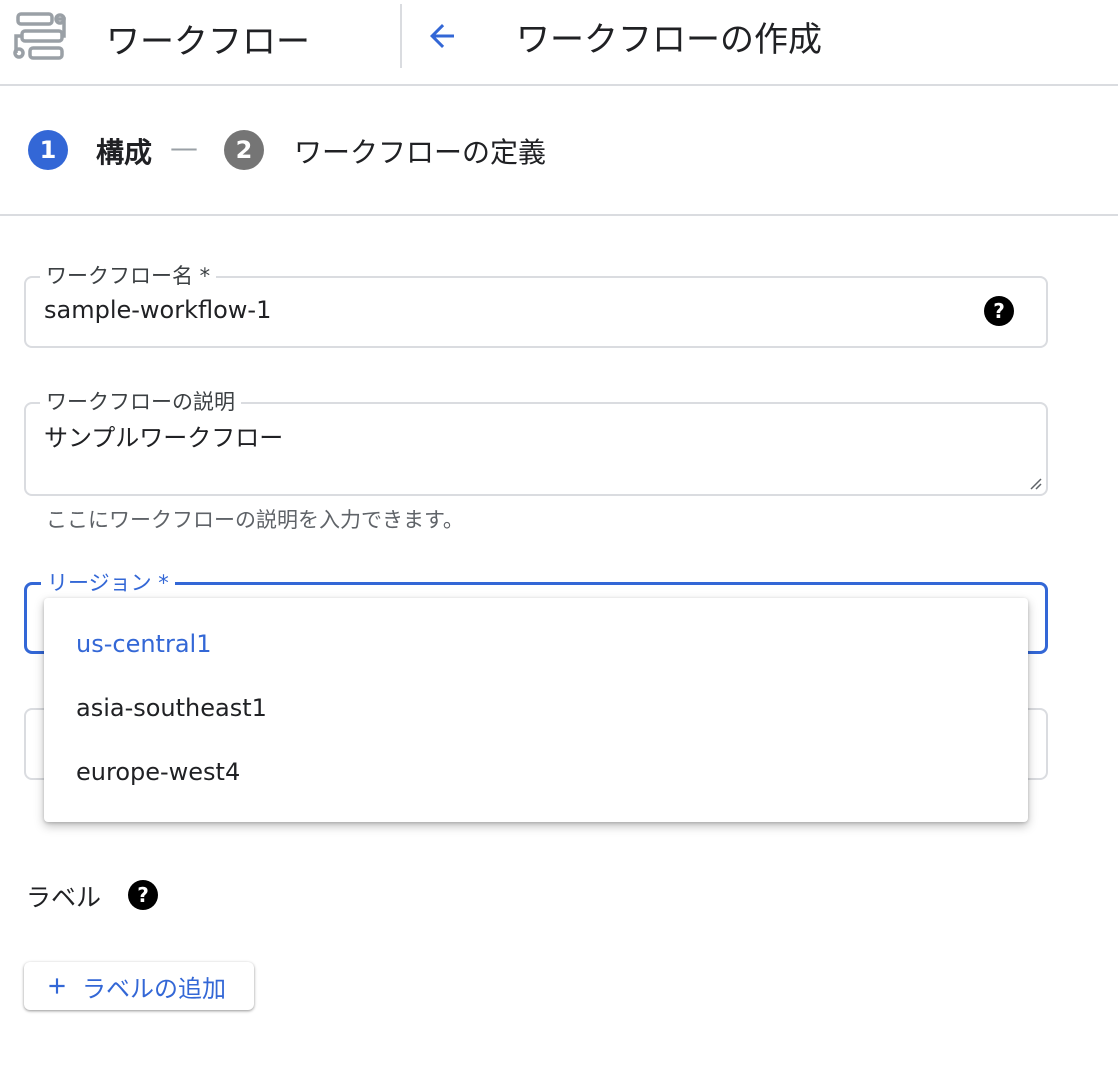 The height and width of the screenshot is (1066, 1118). I want to click on step-1-number: 1, so click(48, 150).